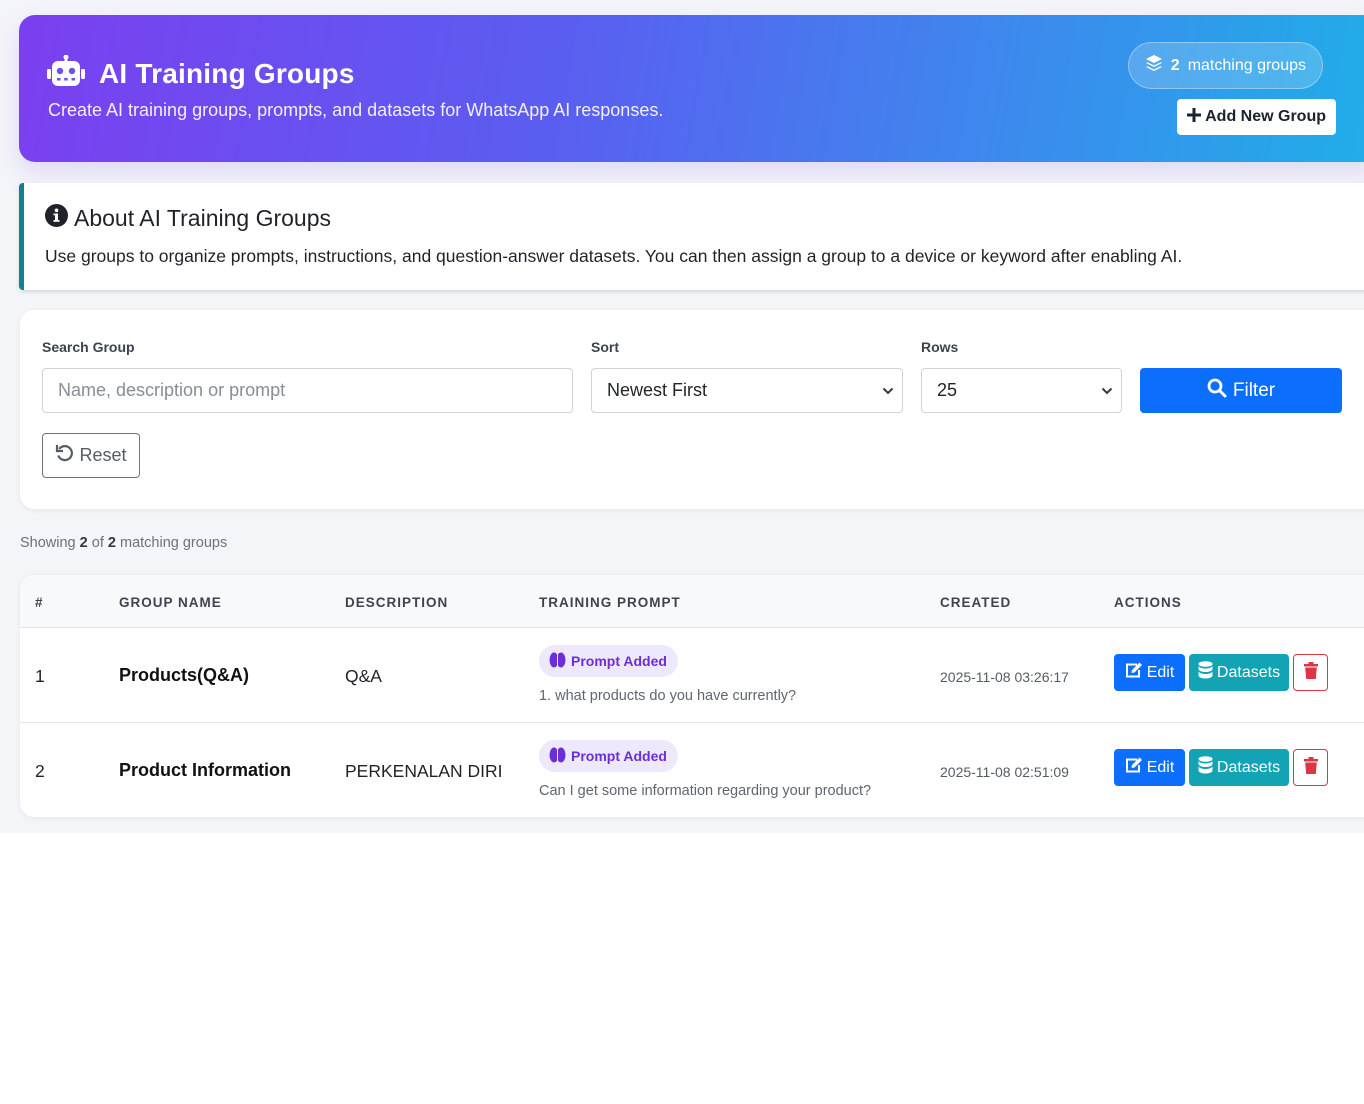 Image resolution: width=1364 pixels, height=1104 pixels. I want to click on info-circle-icon, so click(56, 218).